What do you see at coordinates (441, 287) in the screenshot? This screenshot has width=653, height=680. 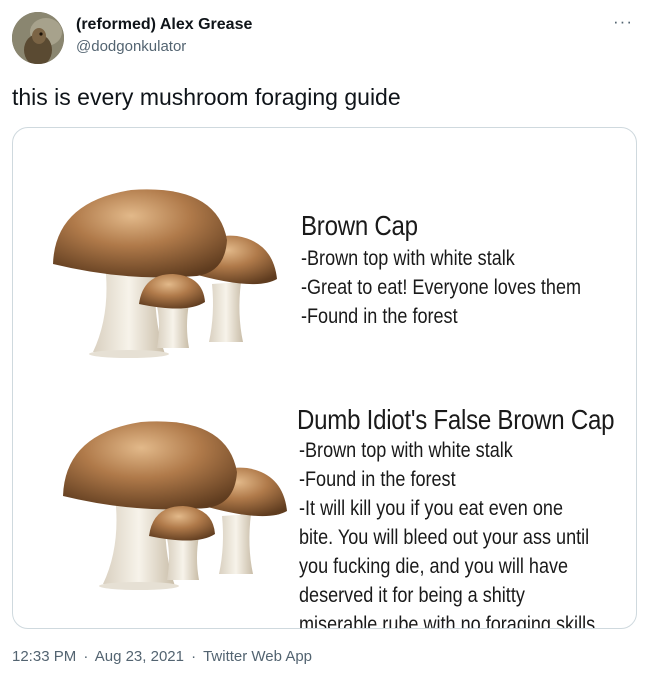 I see `panel1-line: -Great to eat! Everyone loves them` at bounding box center [441, 287].